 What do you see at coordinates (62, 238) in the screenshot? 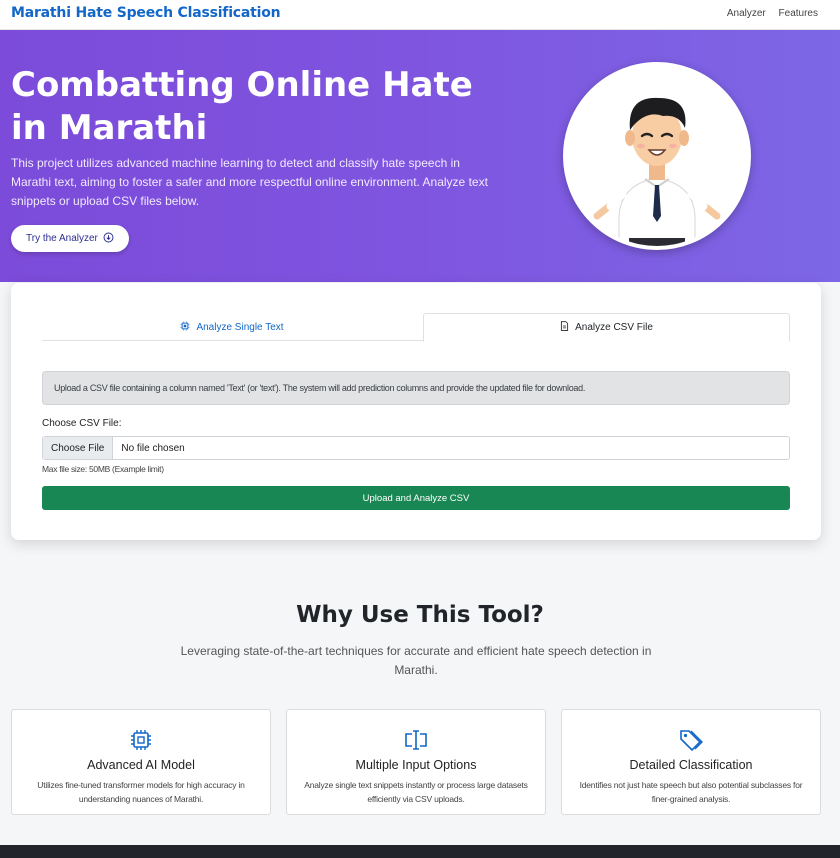
I see `try-analyzer-label: Try the Analyzer` at bounding box center [62, 238].